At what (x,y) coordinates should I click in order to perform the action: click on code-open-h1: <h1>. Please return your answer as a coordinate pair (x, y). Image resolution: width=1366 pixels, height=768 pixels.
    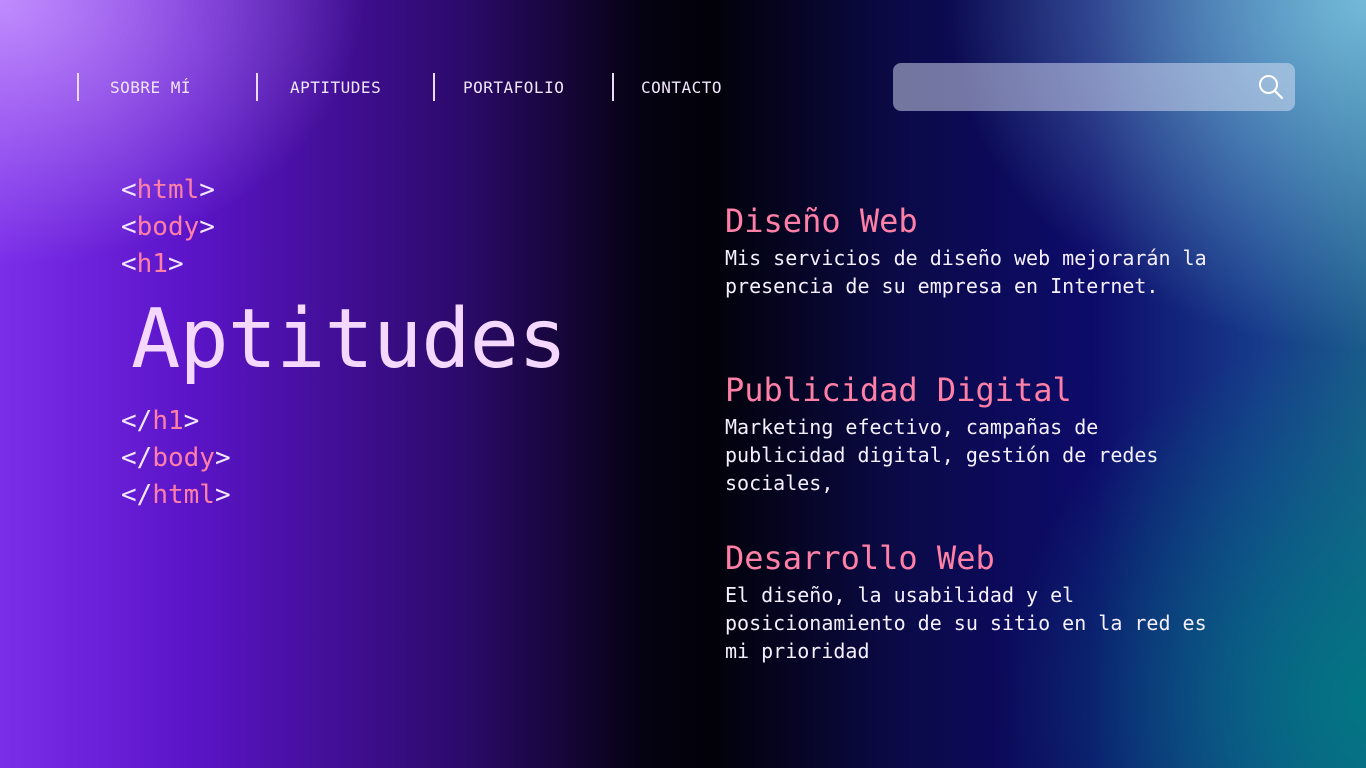
    Looking at the image, I should click on (152, 264).